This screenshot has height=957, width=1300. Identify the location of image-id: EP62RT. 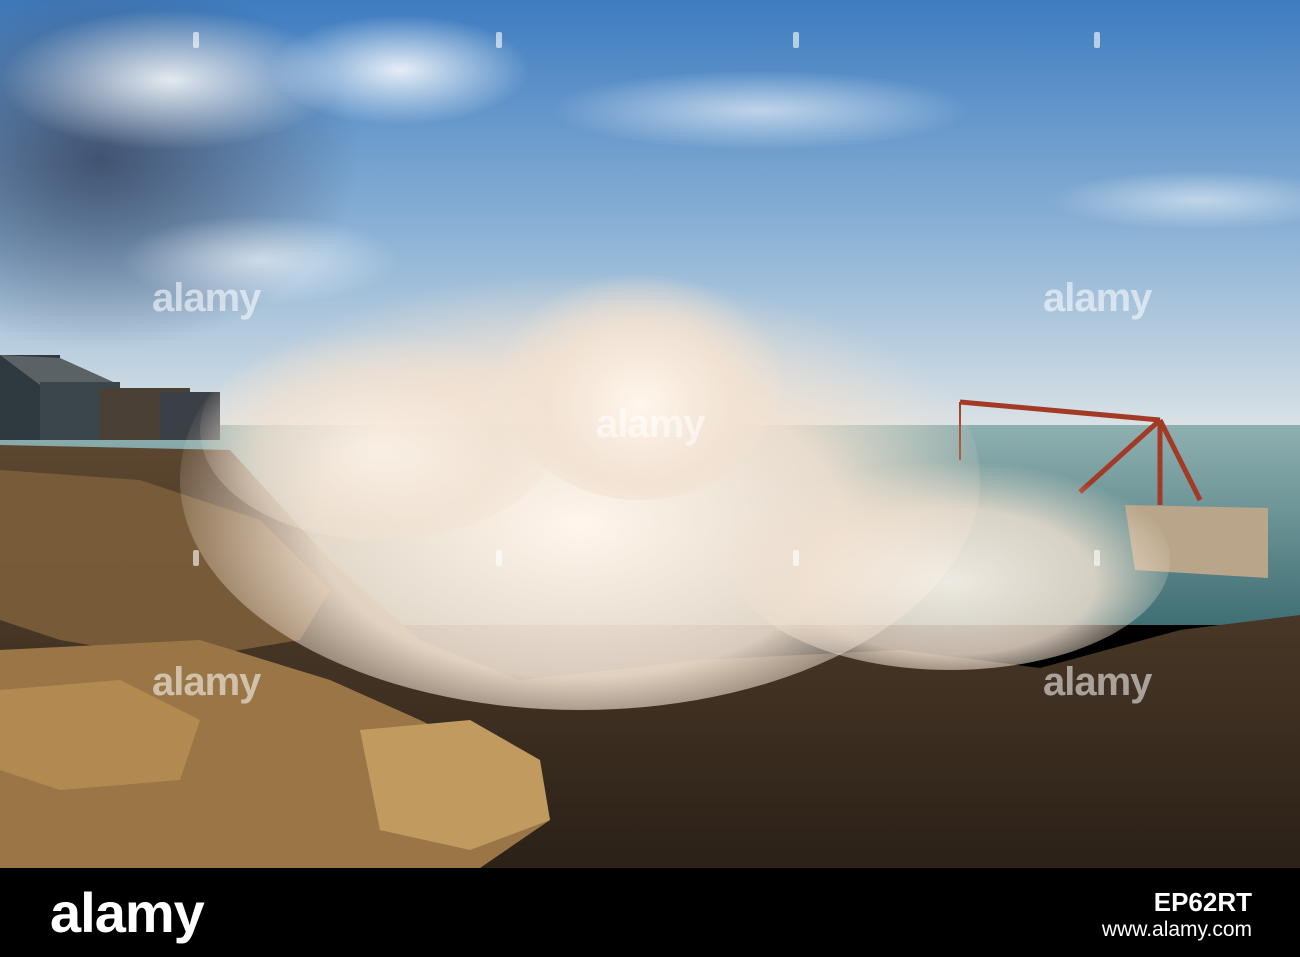
(1202, 902).